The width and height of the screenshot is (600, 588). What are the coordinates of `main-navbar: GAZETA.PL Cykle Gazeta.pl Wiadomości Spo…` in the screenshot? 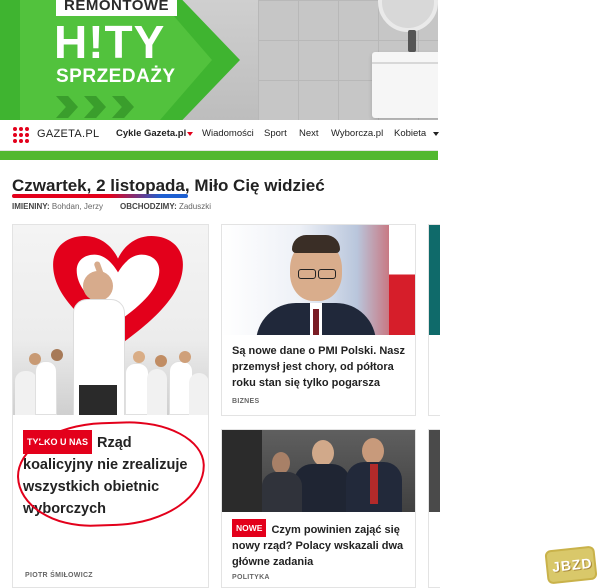 It's located at (219, 135).